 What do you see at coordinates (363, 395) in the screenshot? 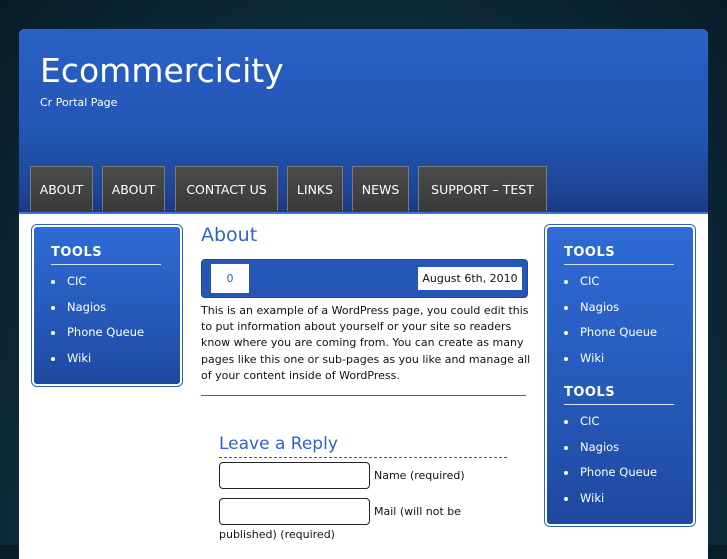
I see `post-divider` at bounding box center [363, 395].